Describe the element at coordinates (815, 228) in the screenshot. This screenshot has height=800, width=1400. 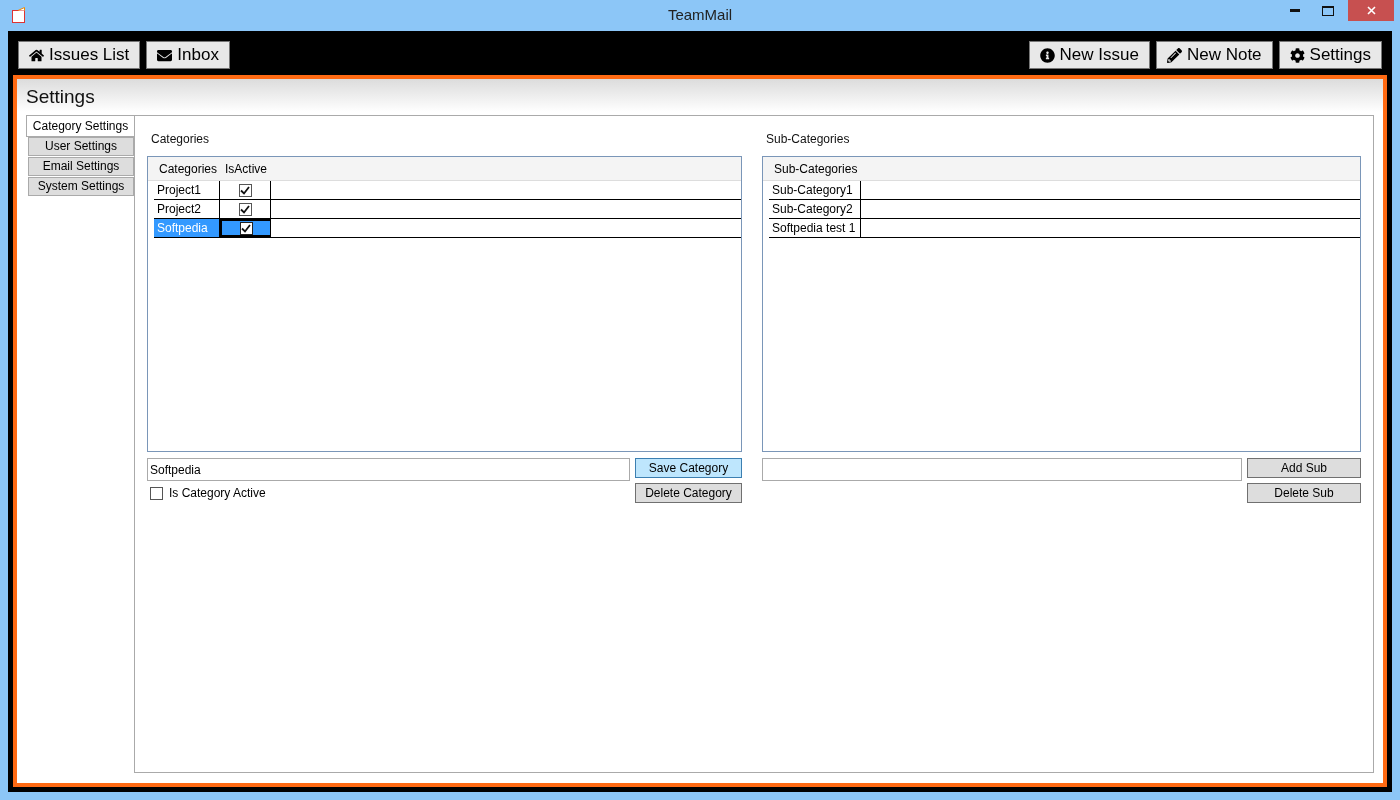
I see `table-cell: Softpedia test 1` at that location.